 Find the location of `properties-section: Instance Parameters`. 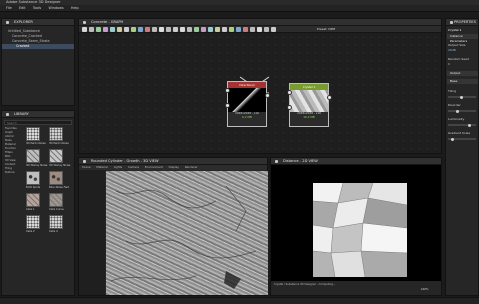

properties-section: Instance Parameters is located at coordinates (462, 38).